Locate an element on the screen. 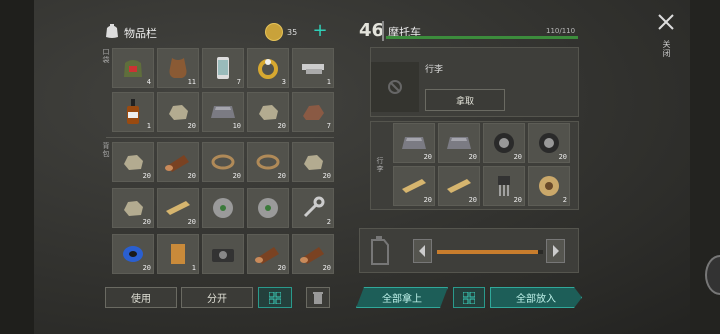 Image resolution: width=720 pixels, height=334 pixels. rope-icon is located at coordinates (268, 162).